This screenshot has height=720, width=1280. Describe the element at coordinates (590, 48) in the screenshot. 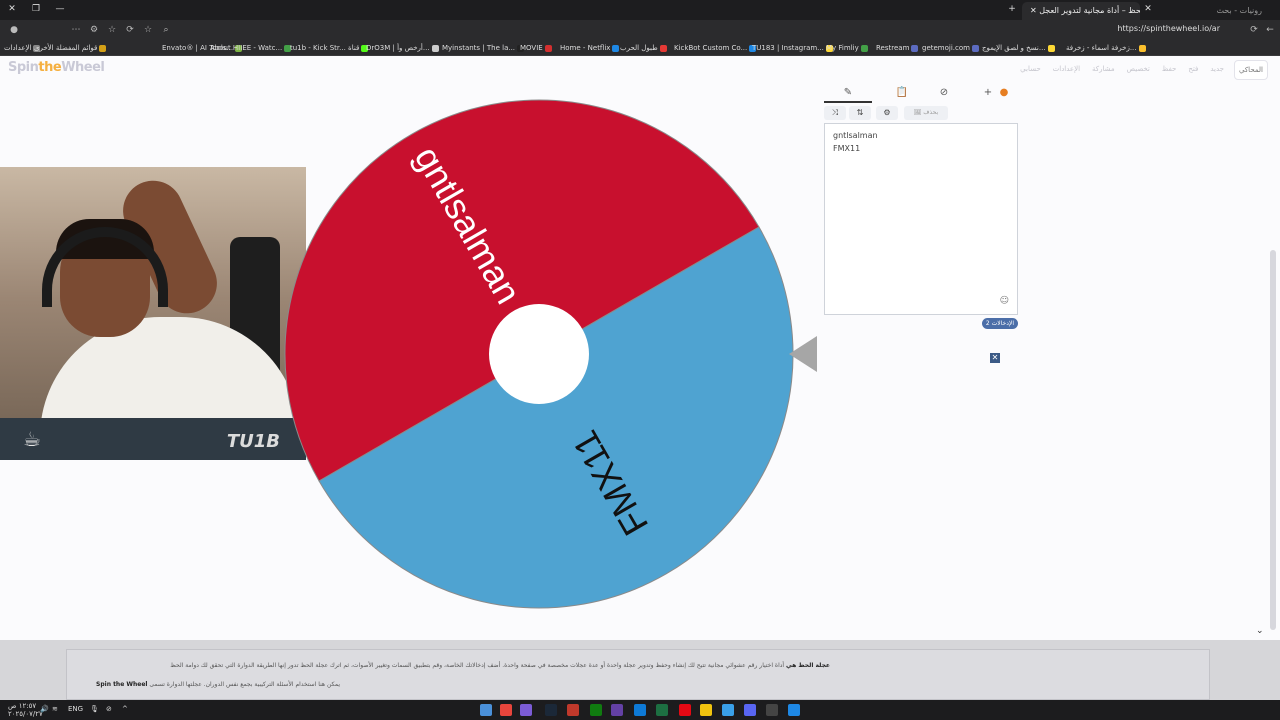

I see `bookmark-item: Home - Netflix` at that location.